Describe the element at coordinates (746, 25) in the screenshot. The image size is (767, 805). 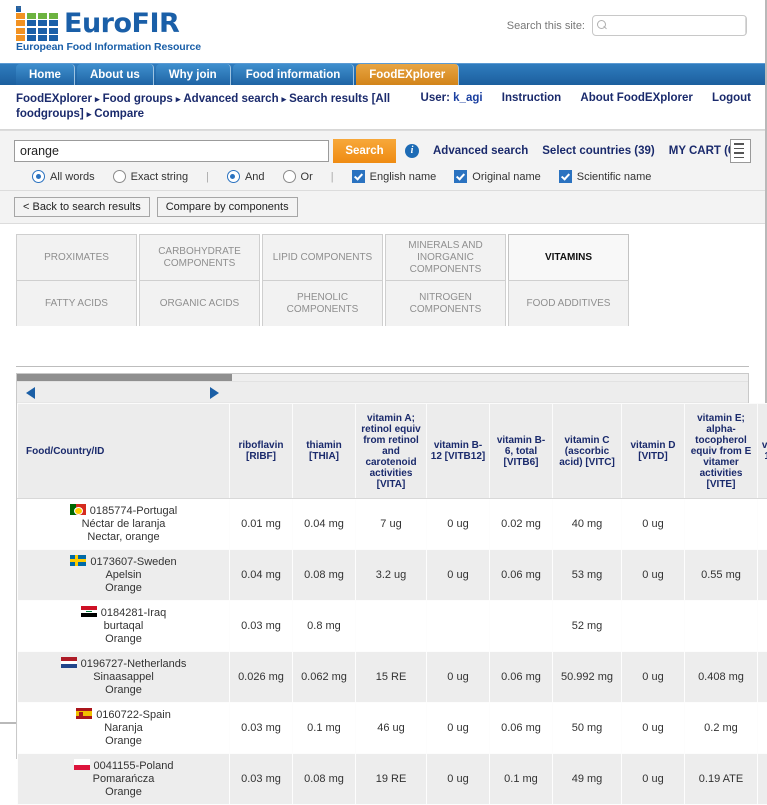
I see `site-search-submit-button: »` at that location.